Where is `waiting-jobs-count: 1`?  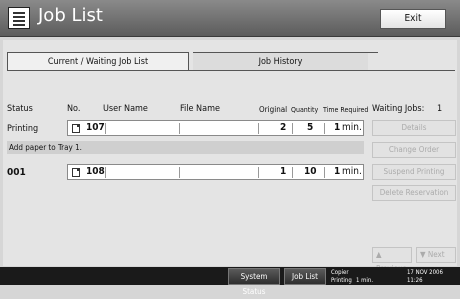
waiting-jobs-count: 1 is located at coordinates (440, 109).